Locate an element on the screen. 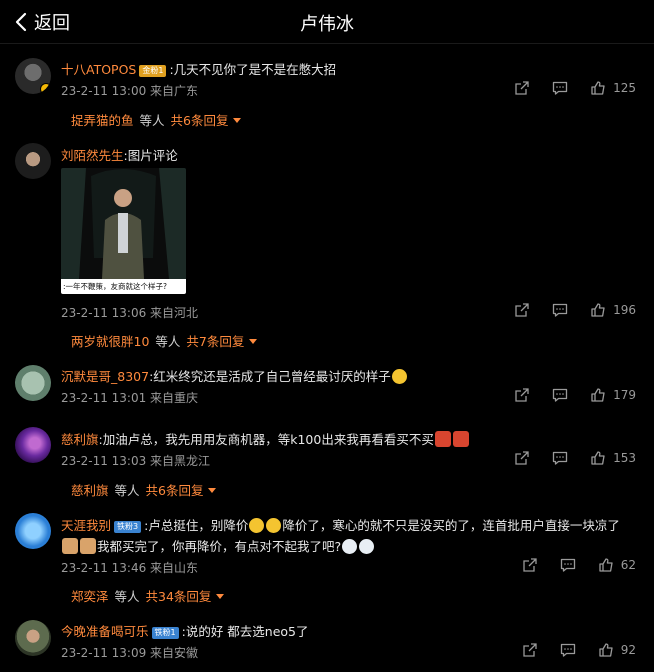  like-count: 92 is located at coordinates (628, 650).